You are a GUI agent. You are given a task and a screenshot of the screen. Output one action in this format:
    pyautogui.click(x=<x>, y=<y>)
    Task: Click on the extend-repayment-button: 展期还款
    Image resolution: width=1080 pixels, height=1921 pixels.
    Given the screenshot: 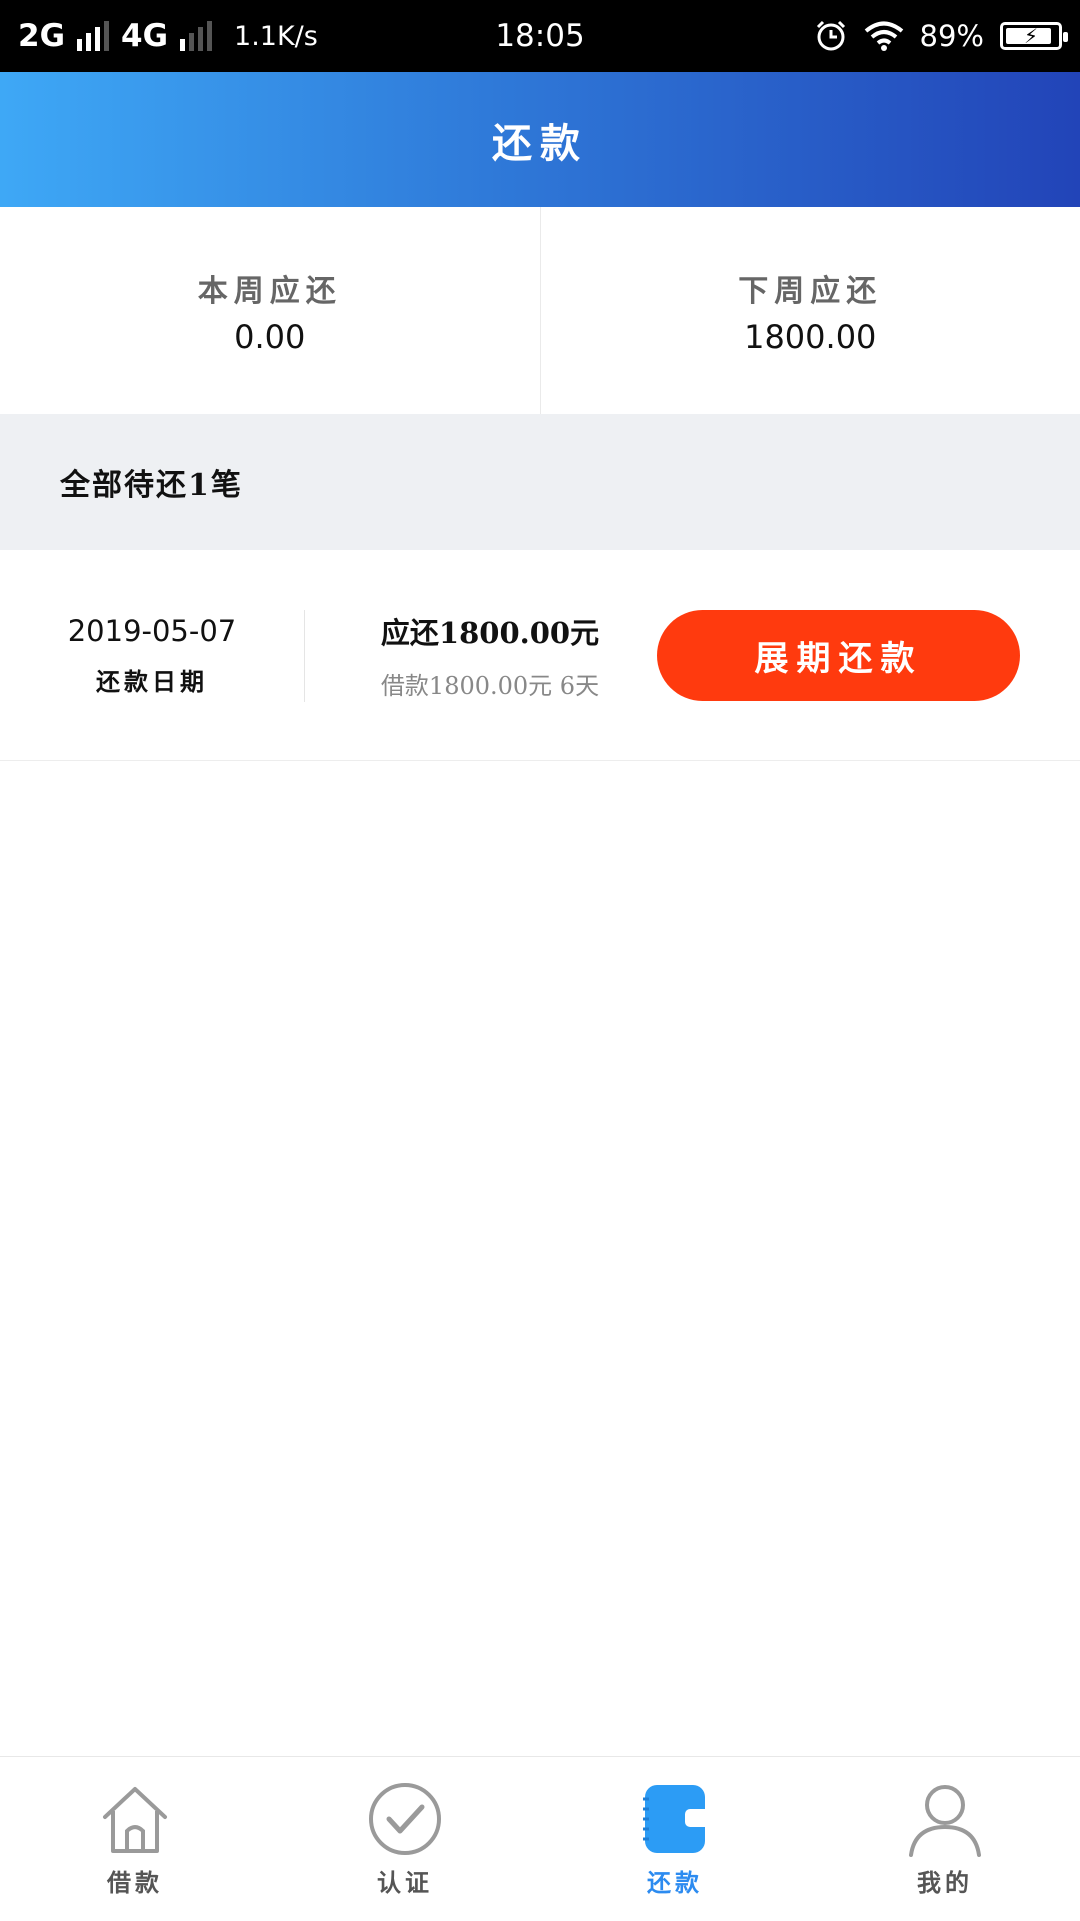 What is the action you would take?
    pyautogui.click(x=838, y=655)
    